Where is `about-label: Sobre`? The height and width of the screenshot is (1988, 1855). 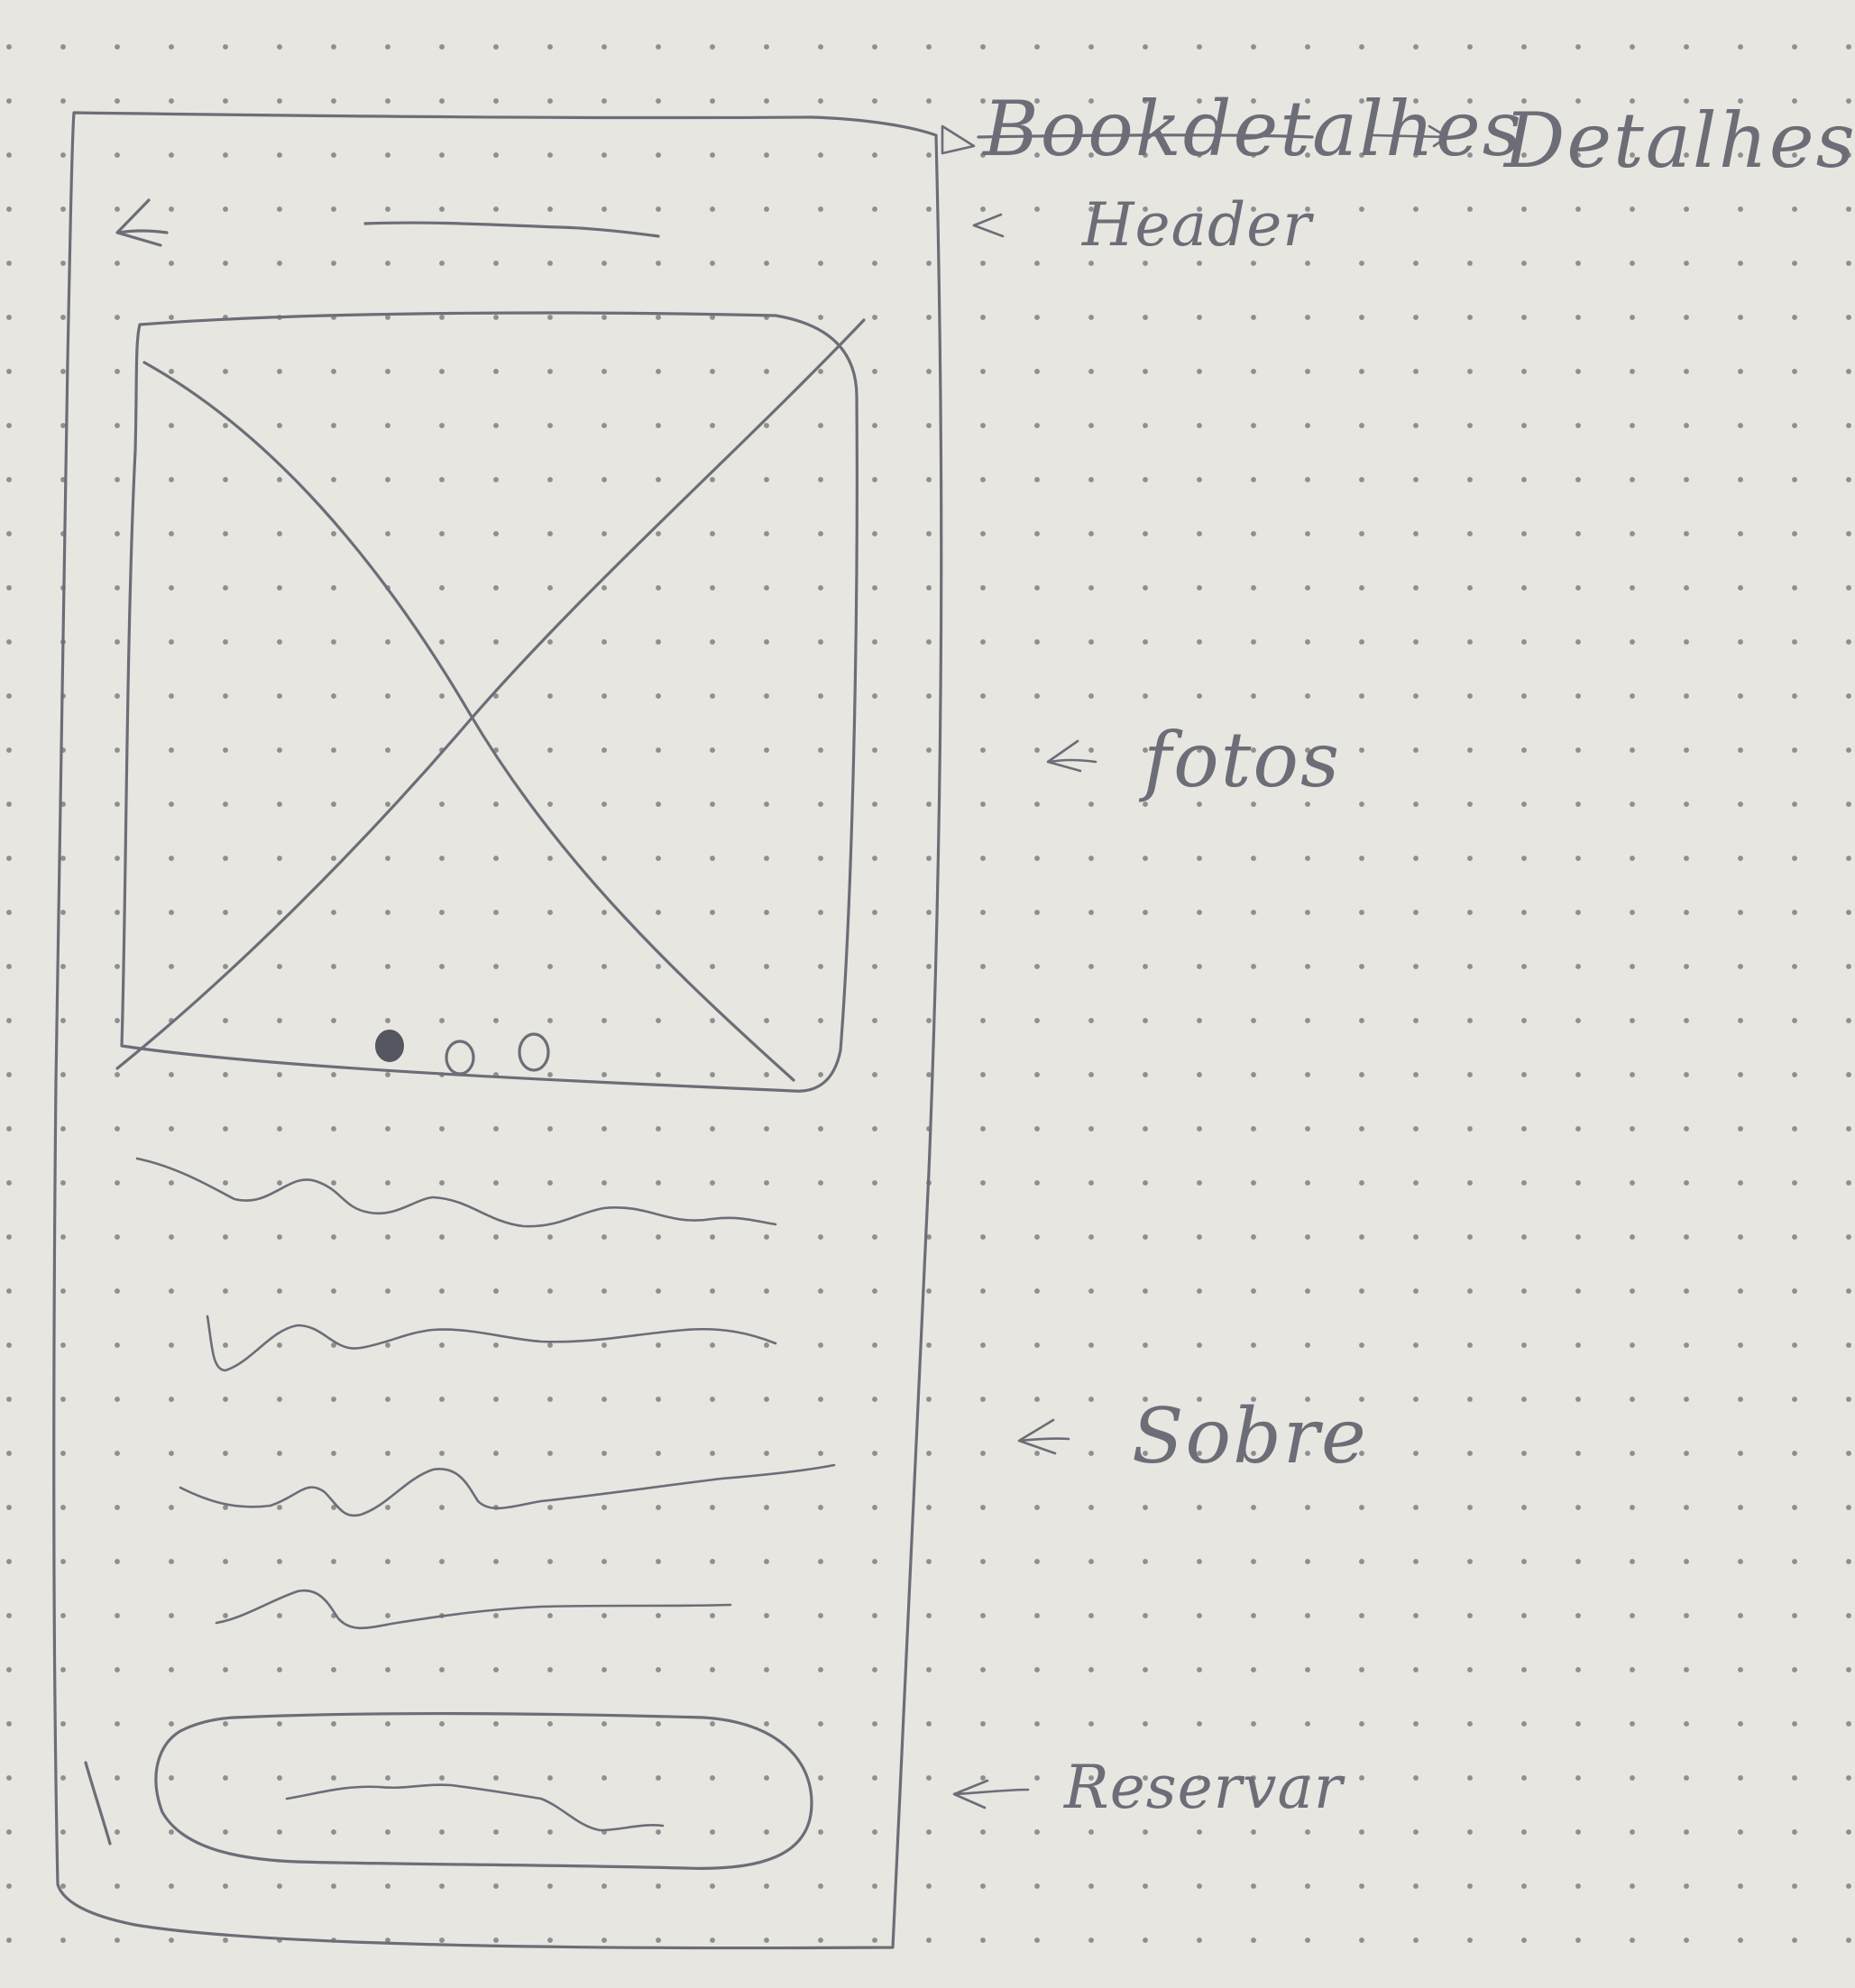 about-label: Sobre is located at coordinates (1250, 1436).